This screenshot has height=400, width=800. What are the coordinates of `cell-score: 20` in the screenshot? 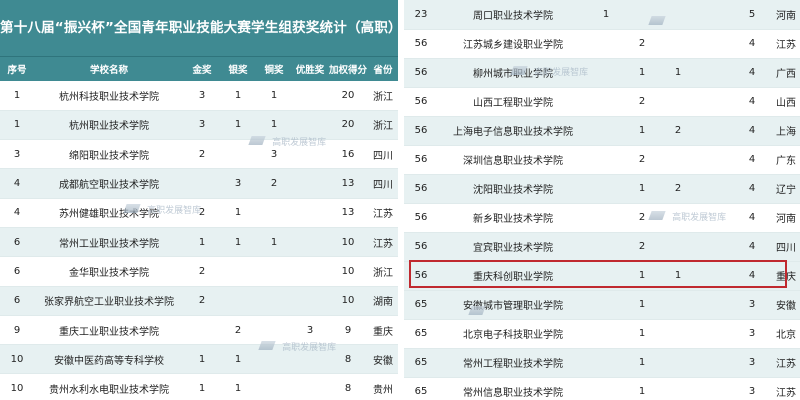 It's located at (348, 125).